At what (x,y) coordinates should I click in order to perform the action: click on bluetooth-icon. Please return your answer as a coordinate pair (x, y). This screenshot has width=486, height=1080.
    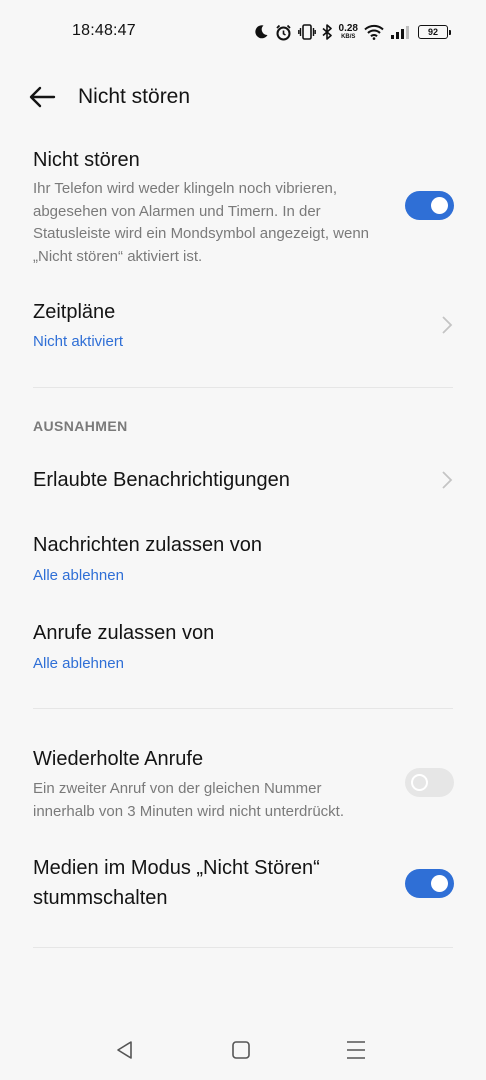
    Looking at the image, I should click on (327, 32).